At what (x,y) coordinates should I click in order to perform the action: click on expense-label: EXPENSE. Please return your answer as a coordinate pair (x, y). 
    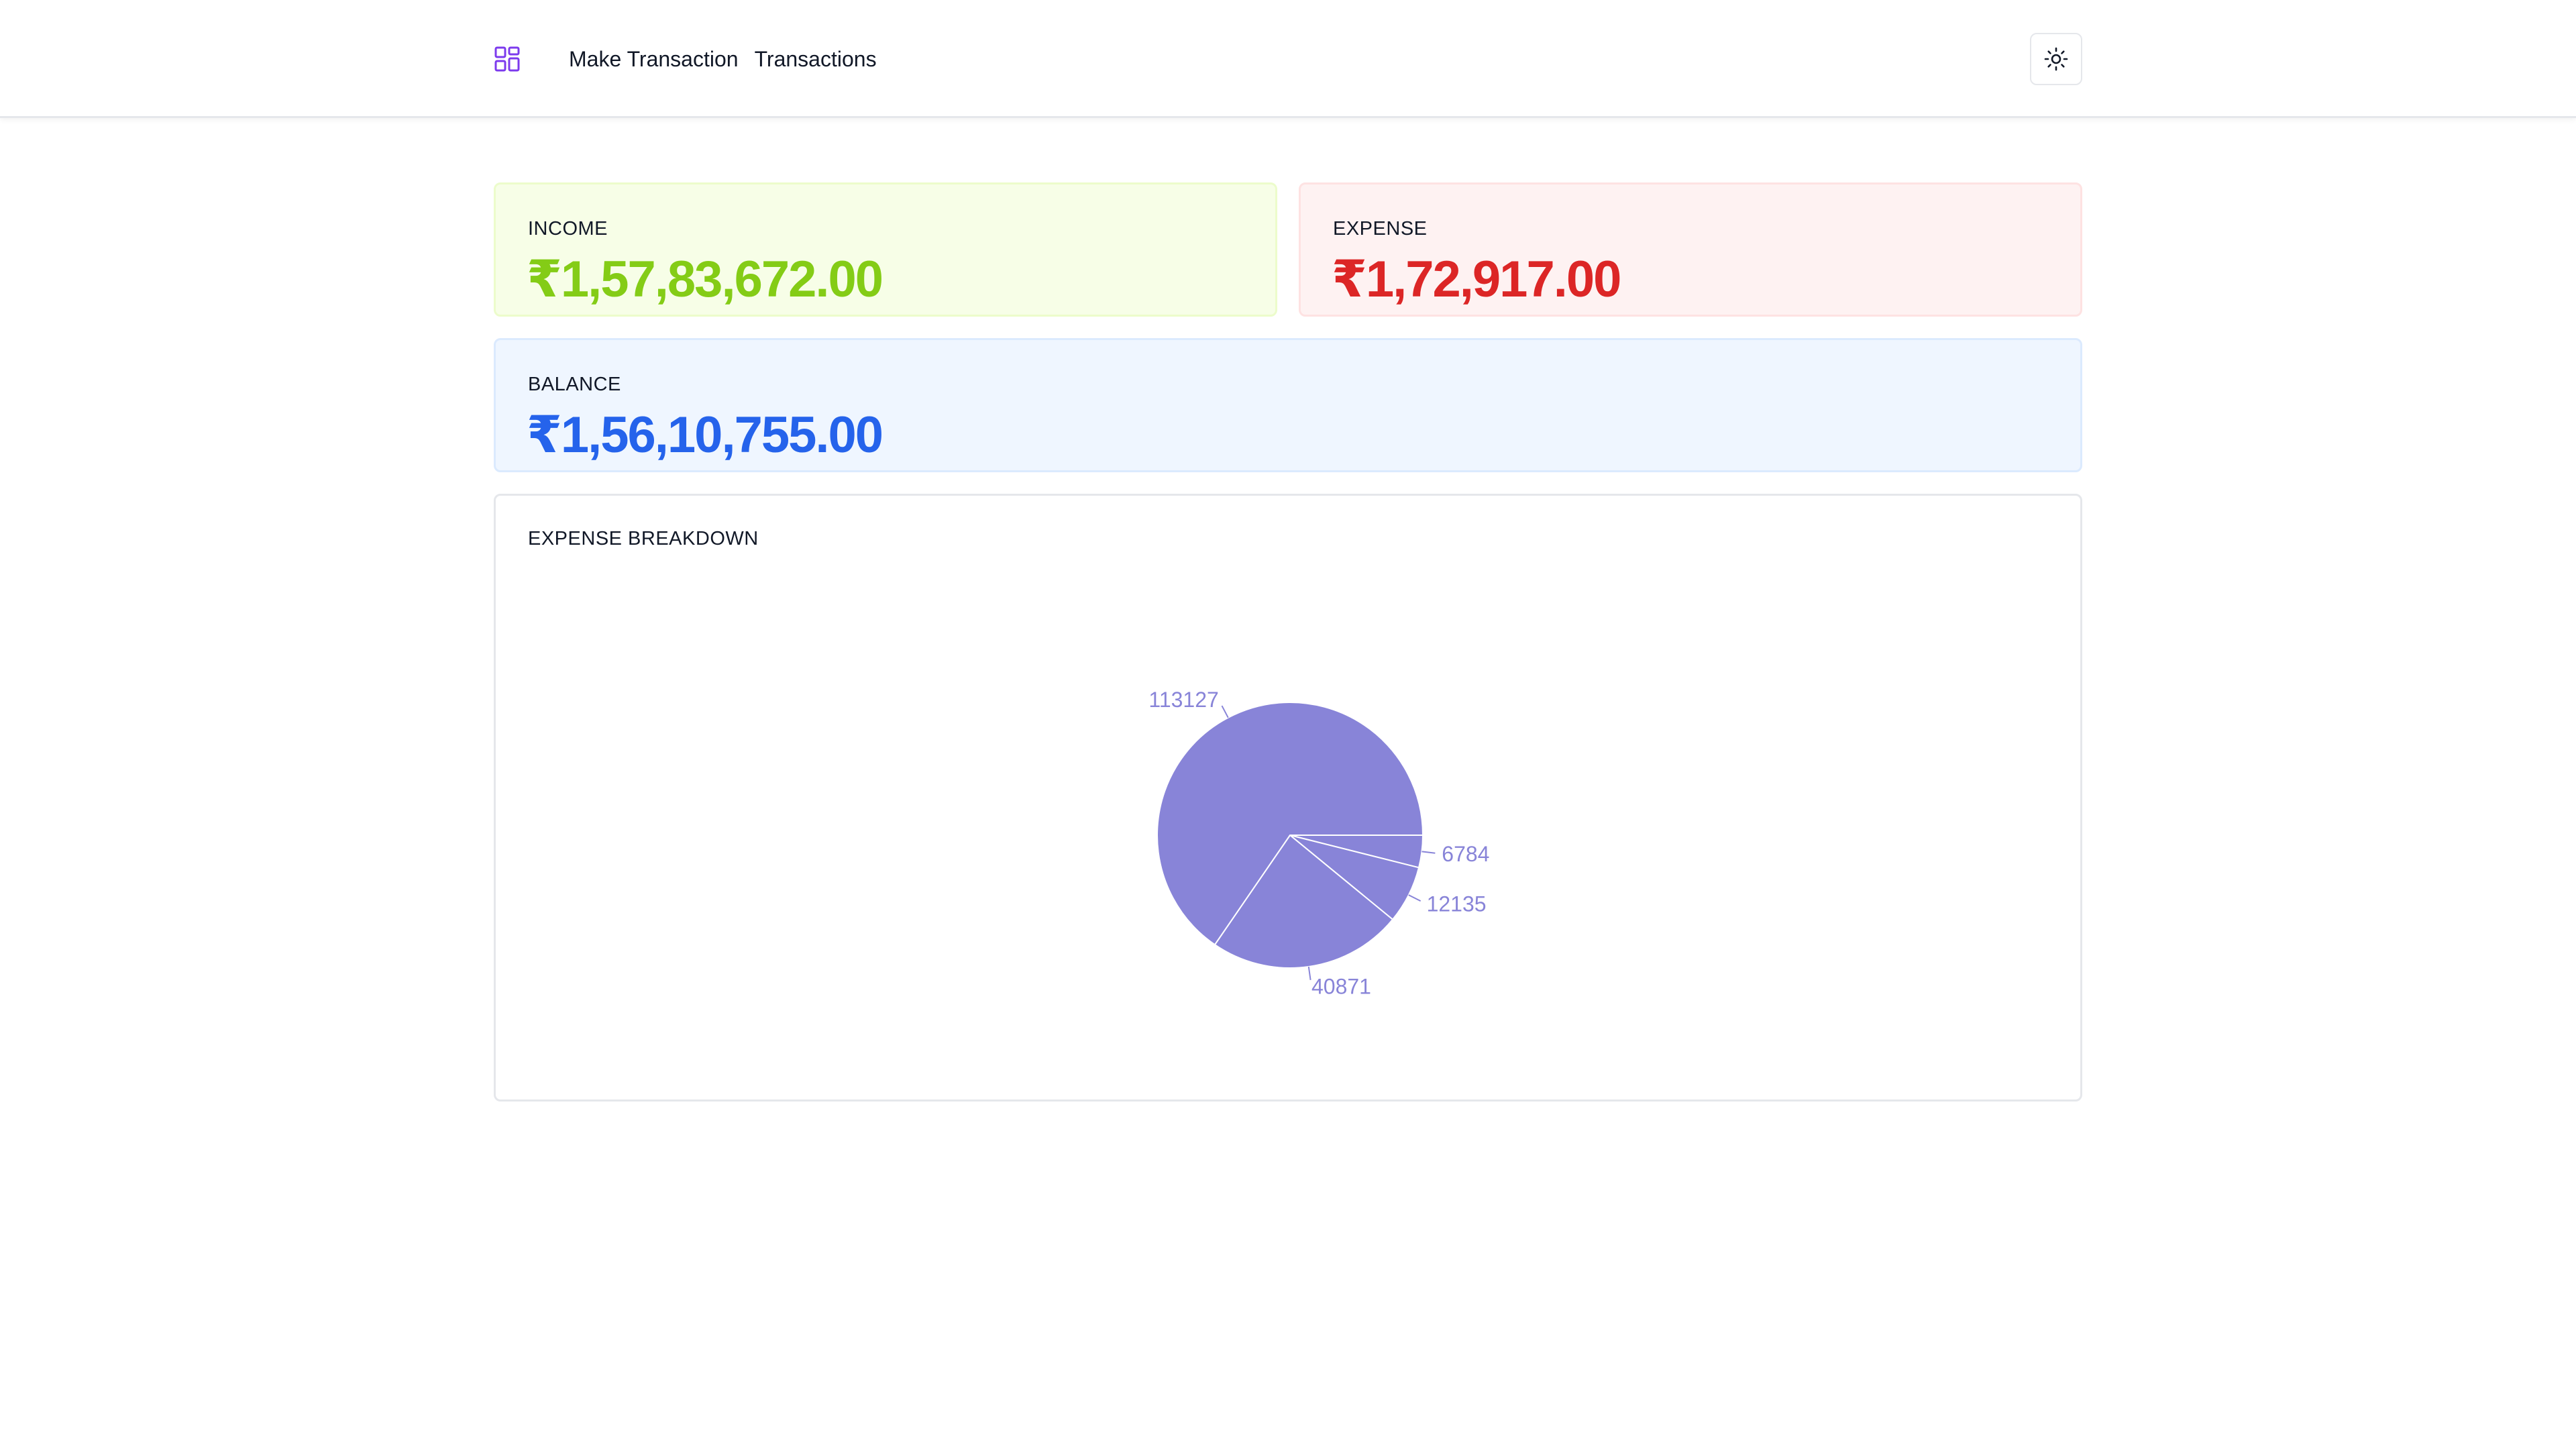
    Looking at the image, I should click on (1380, 228).